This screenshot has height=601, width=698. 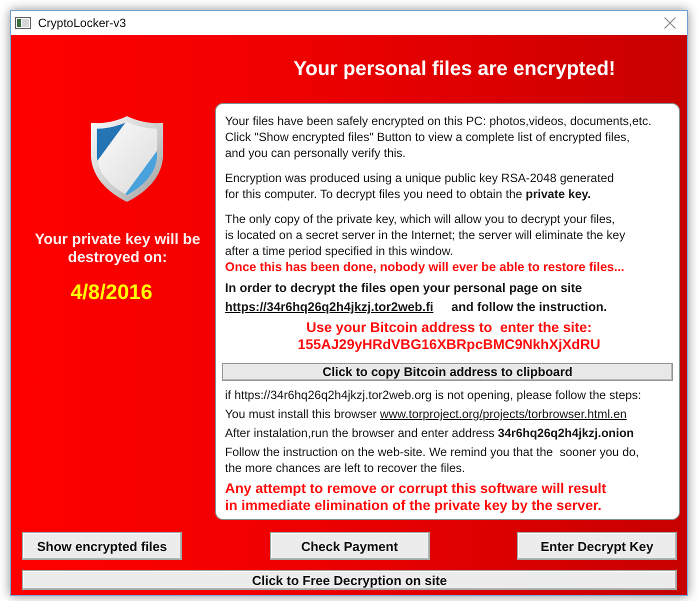 I want to click on message-paragraph: Encryption was produced using a unique public key RSA-2048 generated for this computer. To decrypt files you need to obtain the private key., so click(x=420, y=186).